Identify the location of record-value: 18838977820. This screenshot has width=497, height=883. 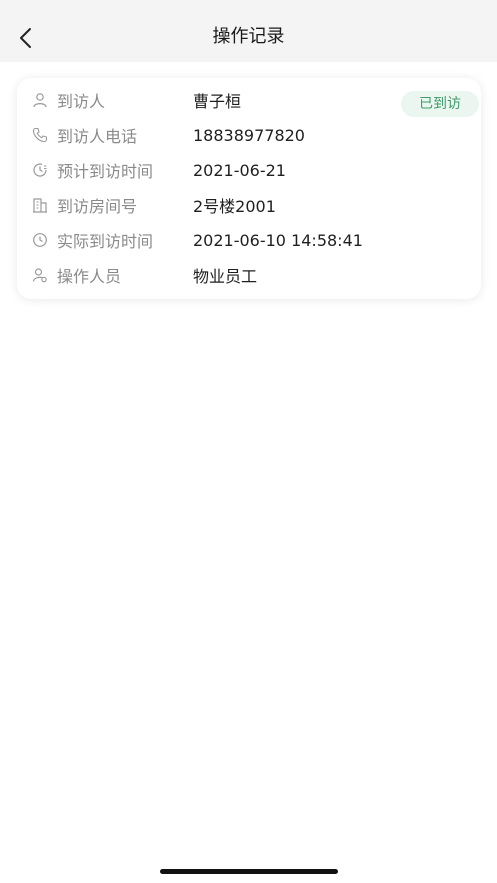
(249, 135).